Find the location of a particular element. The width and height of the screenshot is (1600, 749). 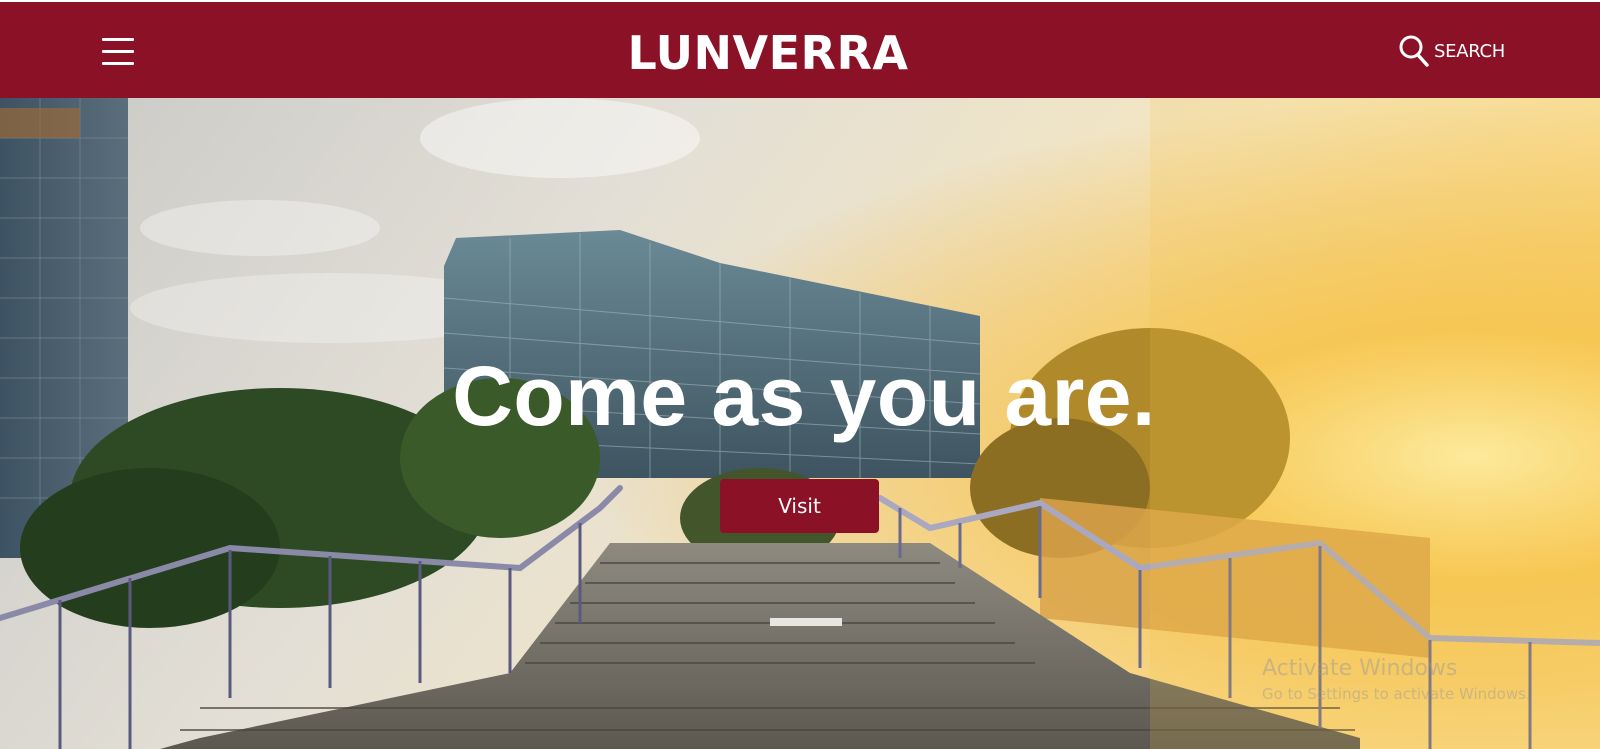

site-header: LUNVERRA SEARCH is located at coordinates (800, 50).